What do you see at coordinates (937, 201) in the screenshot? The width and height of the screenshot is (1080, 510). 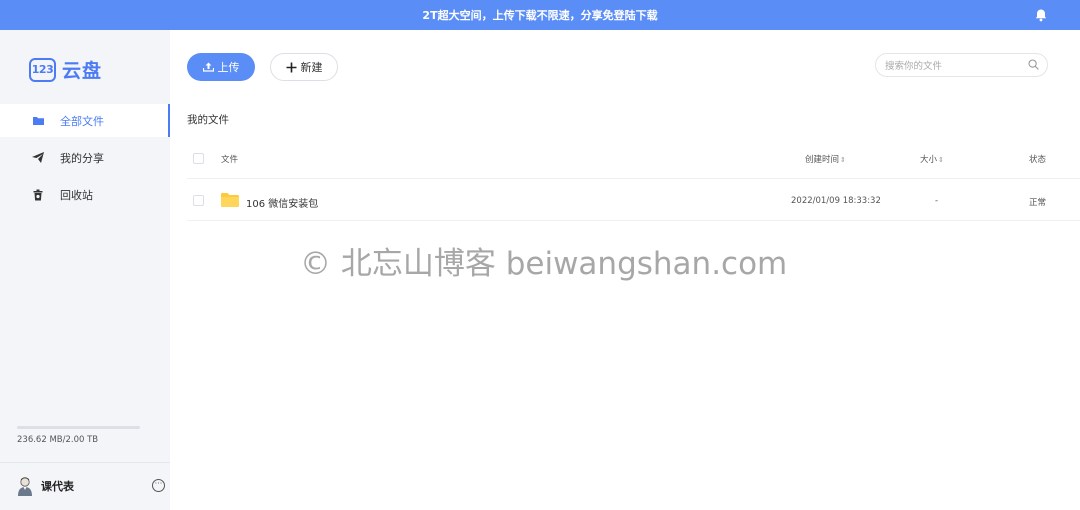 I see `file-size: -` at bounding box center [937, 201].